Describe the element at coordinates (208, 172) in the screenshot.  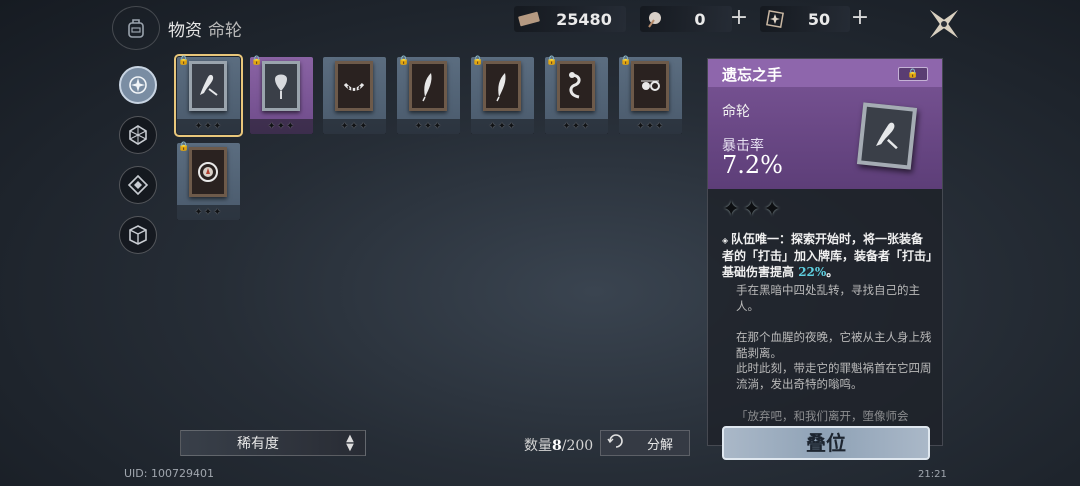
I see `coin-icon` at that location.